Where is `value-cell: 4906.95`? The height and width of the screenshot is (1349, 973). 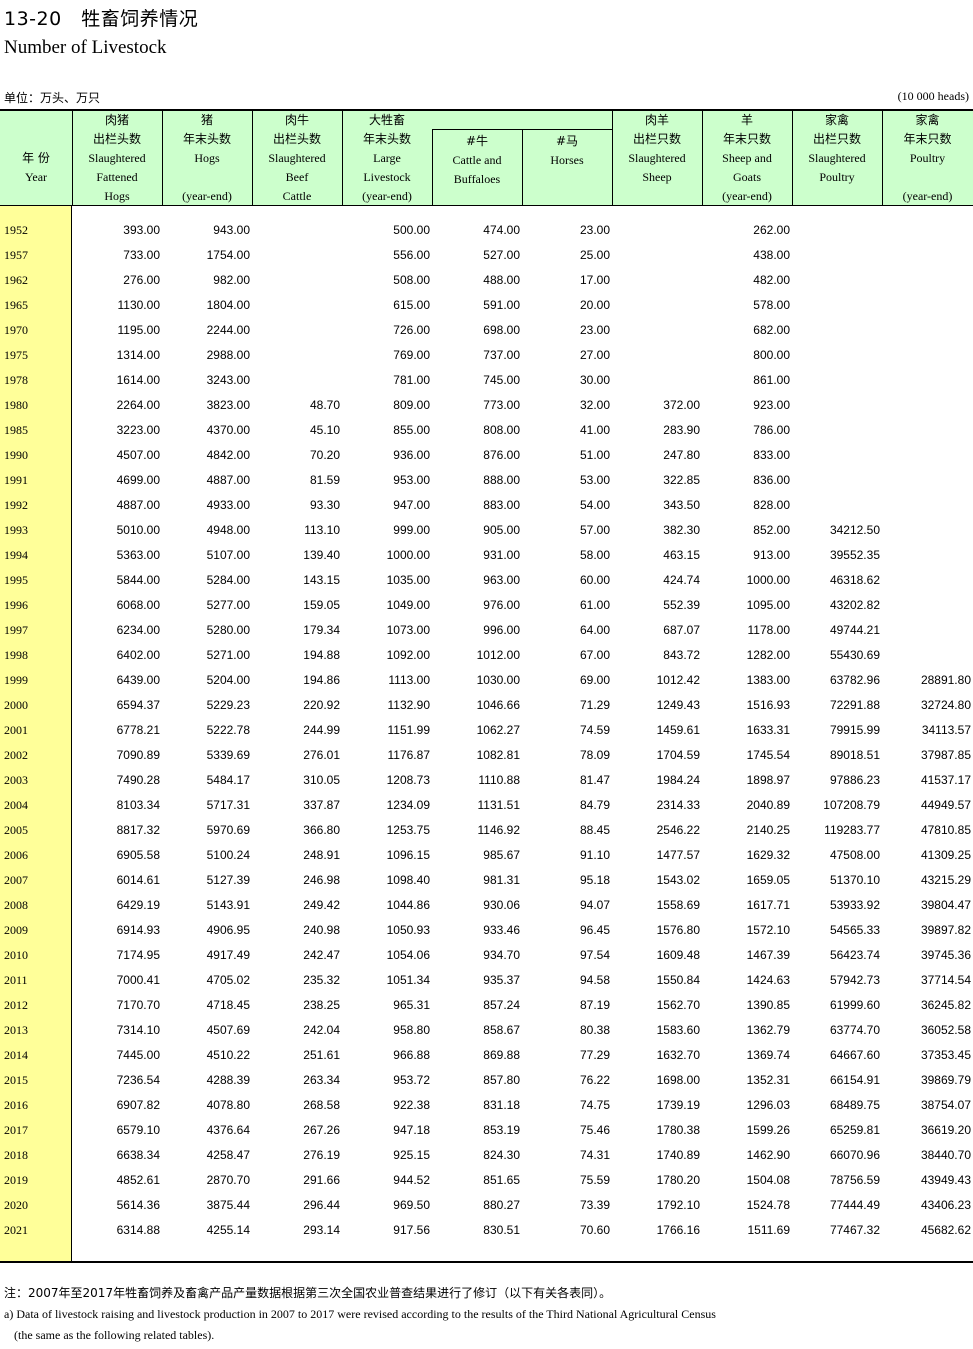 value-cell: 4906.95 is located at coordinates (228, 930).